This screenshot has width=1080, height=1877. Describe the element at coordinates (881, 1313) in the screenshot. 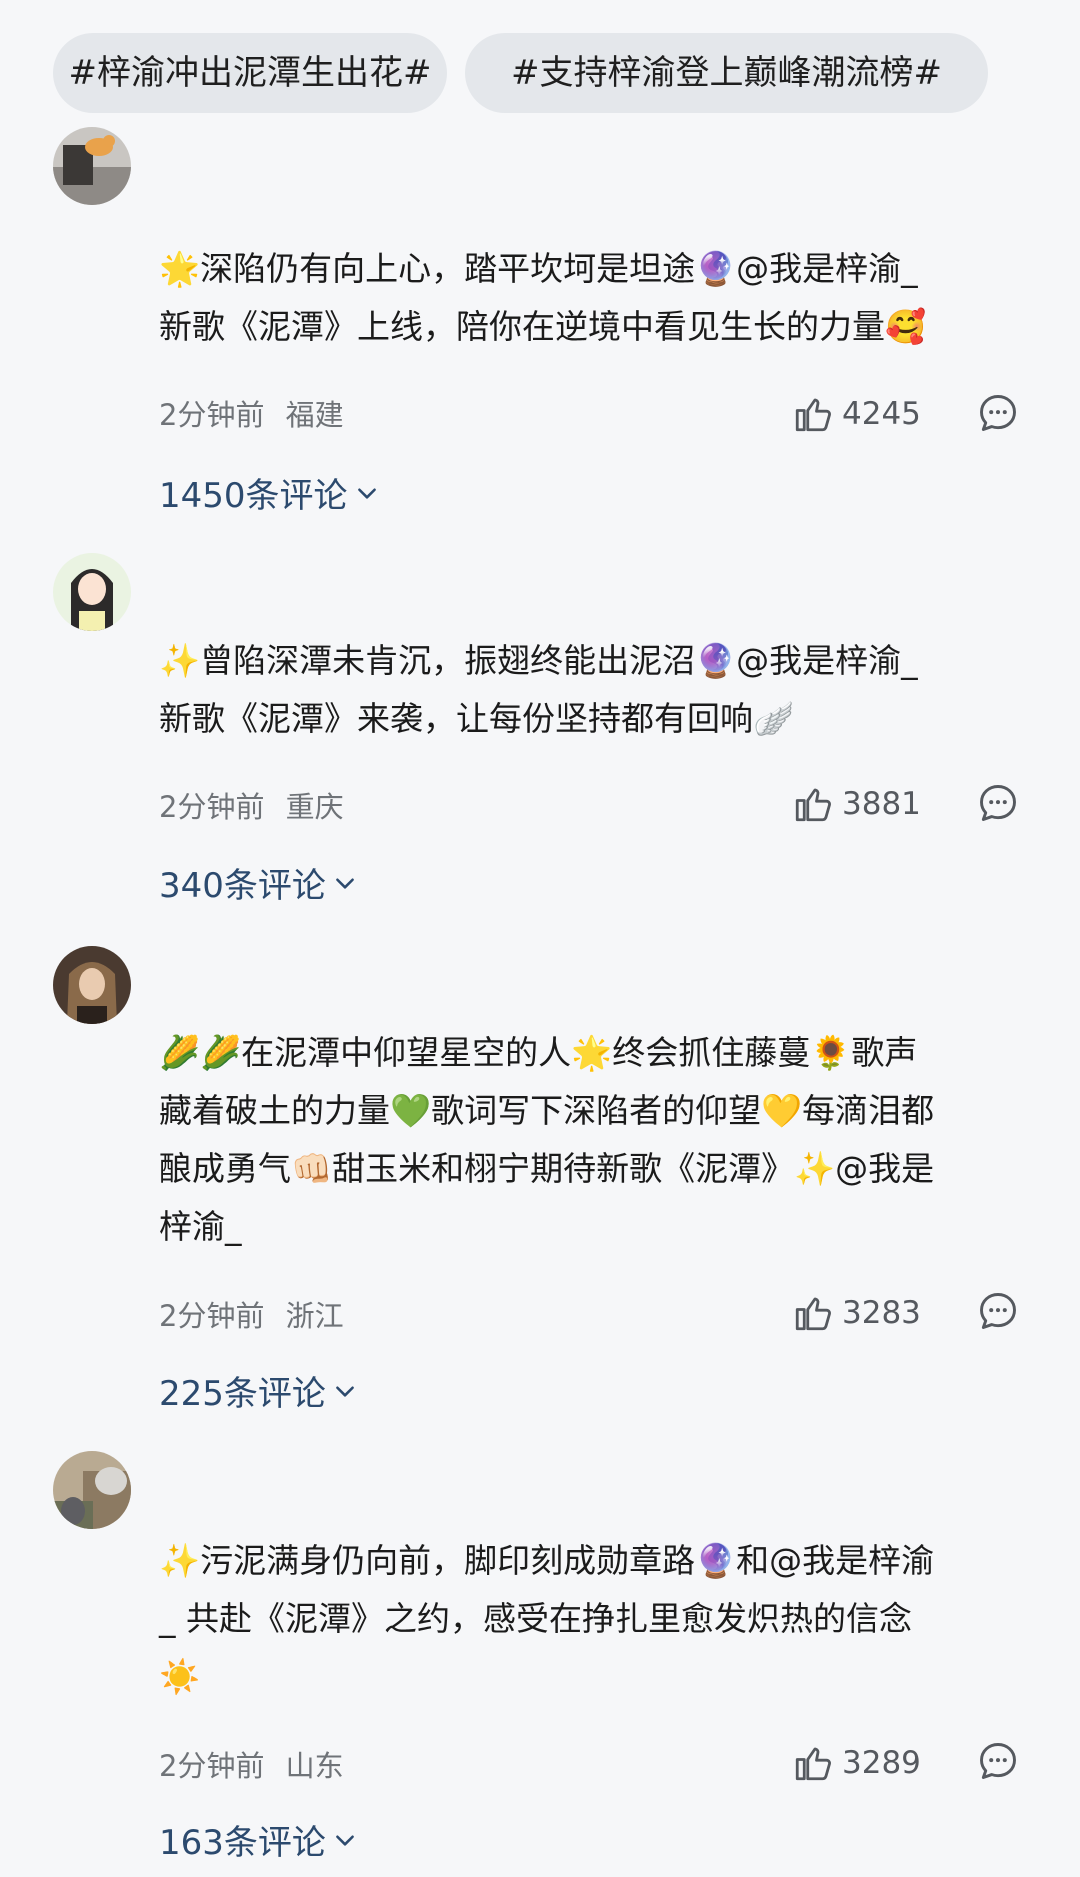

I see `like-count: 3283` at that location.